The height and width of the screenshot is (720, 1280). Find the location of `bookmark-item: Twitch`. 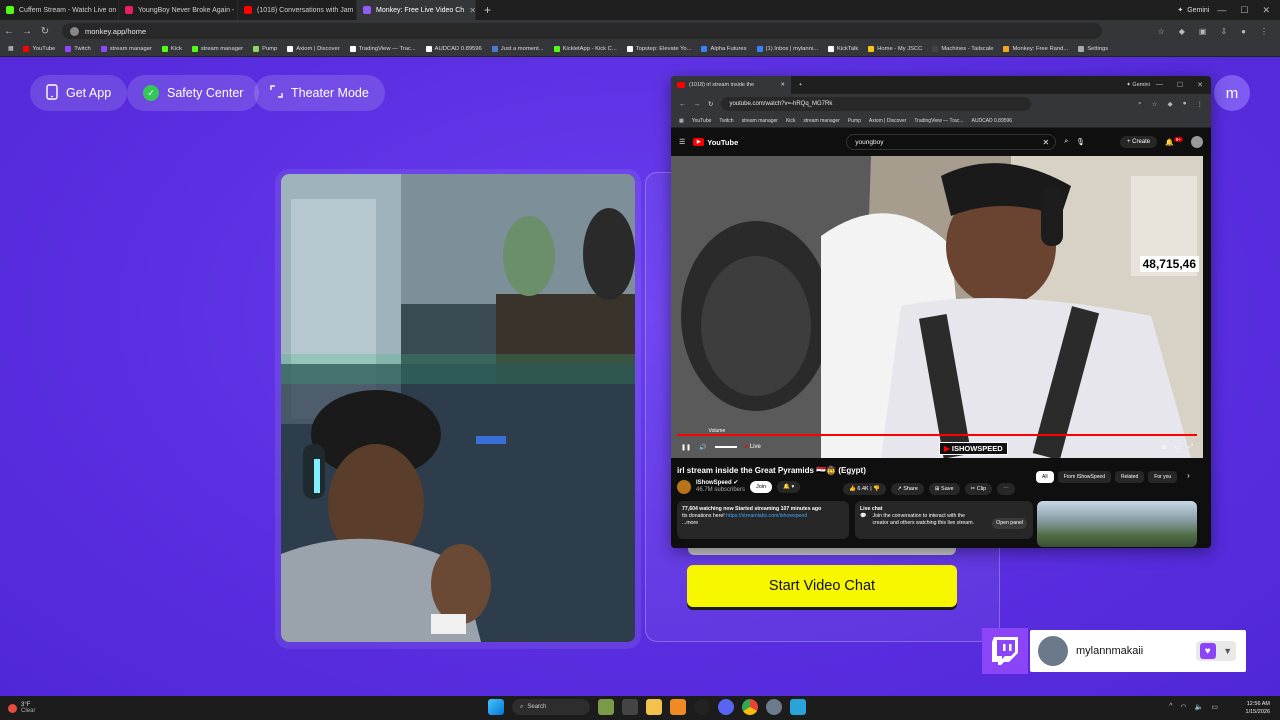

bookmark-item: Twitch is located at coordinates (726, 121).